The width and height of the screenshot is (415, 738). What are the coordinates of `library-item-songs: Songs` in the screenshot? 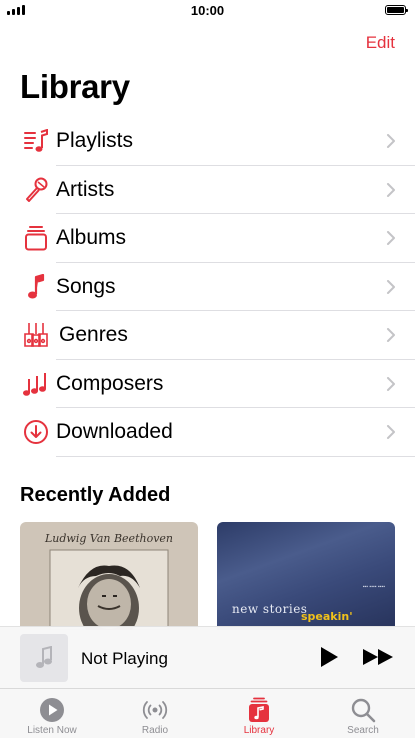 It's located at (207, 287).